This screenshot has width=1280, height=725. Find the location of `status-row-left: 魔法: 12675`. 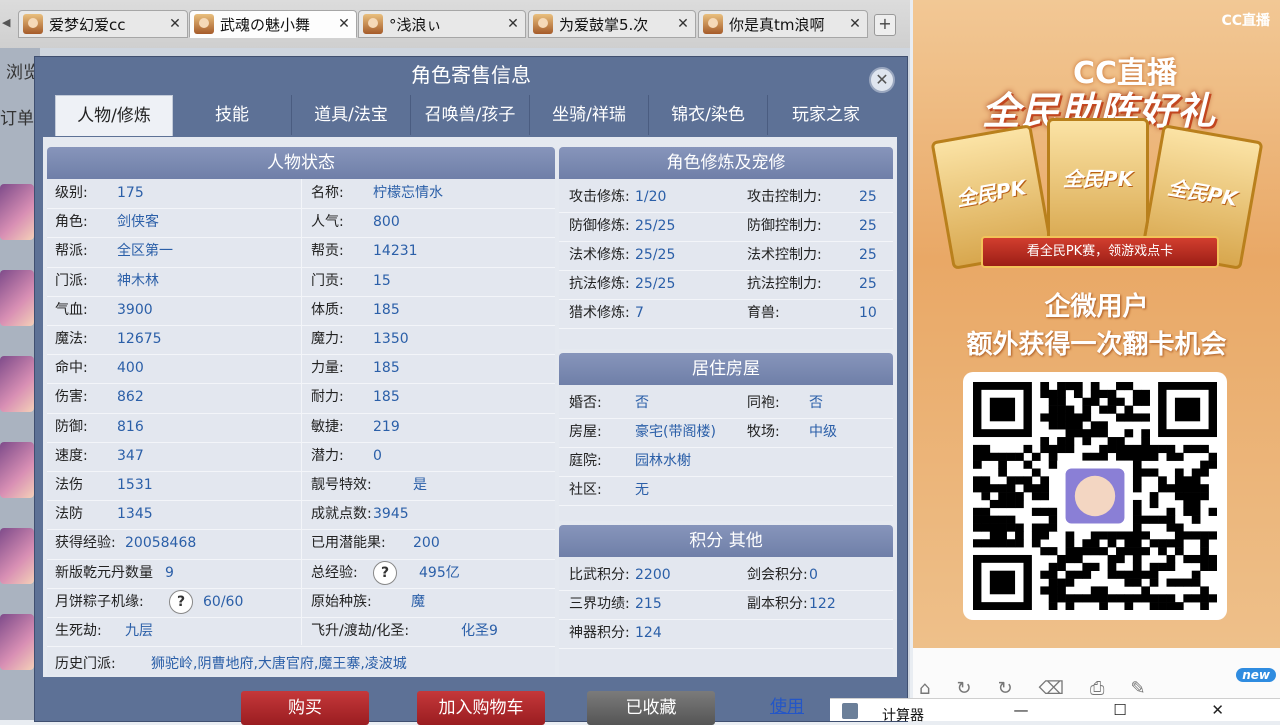

status-row-left: 魔法: 12675 is located at coordinates (180, 339).